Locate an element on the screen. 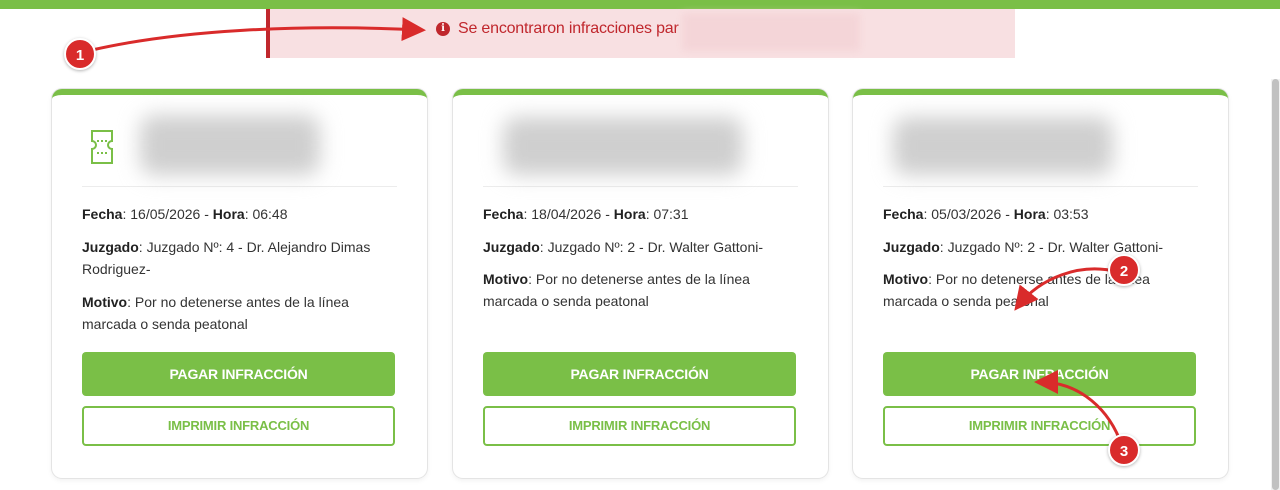 This screenshot has height=490, width=1280. fecha-value: 05/03/2026 is located at coordinates (966, 214).